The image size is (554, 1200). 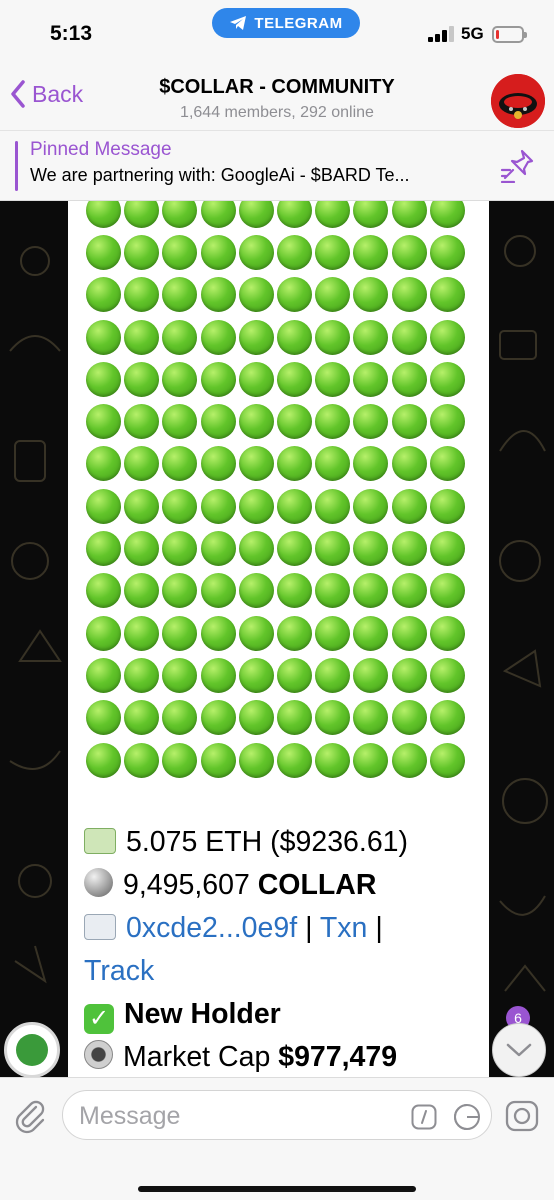 What do you see at coordinates (211, 928) in the screenshot?
I see `address-link: 0xcde2...0e9f` at bounding box center [211, 928].